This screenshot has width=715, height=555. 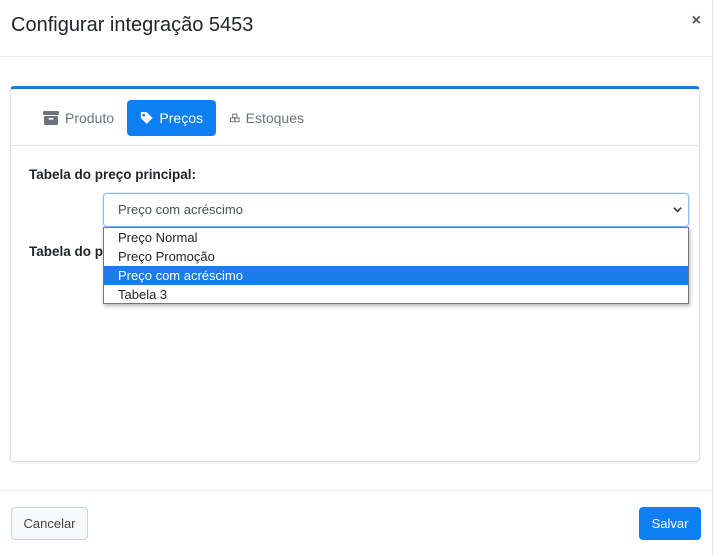 What do you see at coordinates (356, 28) in the screenshot?
I see `modal-header: Configurar integração 5453 ×` at bounding box center [356, 28].